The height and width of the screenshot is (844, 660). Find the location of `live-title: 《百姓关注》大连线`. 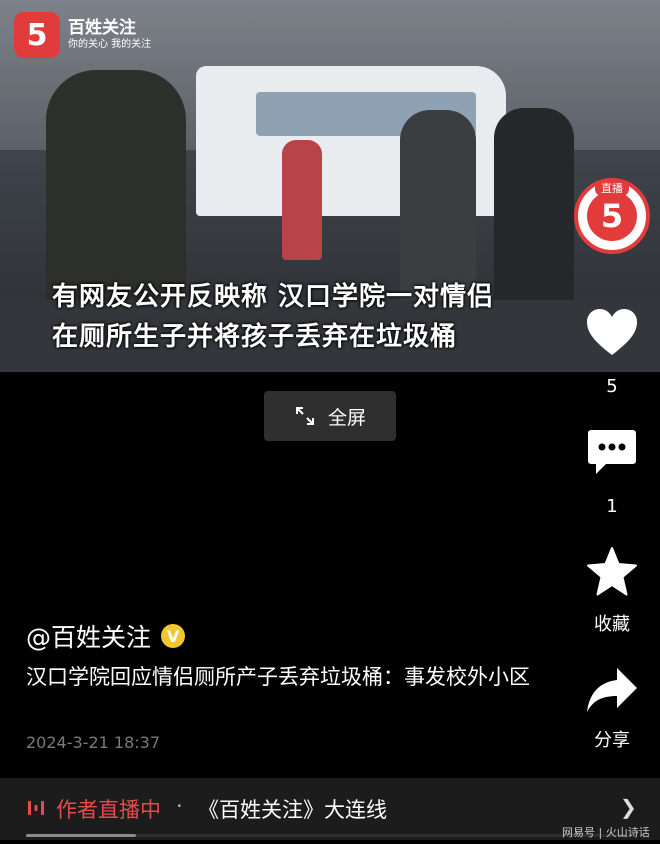

live-title: 《百姓关注》大连线 is located at coordinates (292, 810).